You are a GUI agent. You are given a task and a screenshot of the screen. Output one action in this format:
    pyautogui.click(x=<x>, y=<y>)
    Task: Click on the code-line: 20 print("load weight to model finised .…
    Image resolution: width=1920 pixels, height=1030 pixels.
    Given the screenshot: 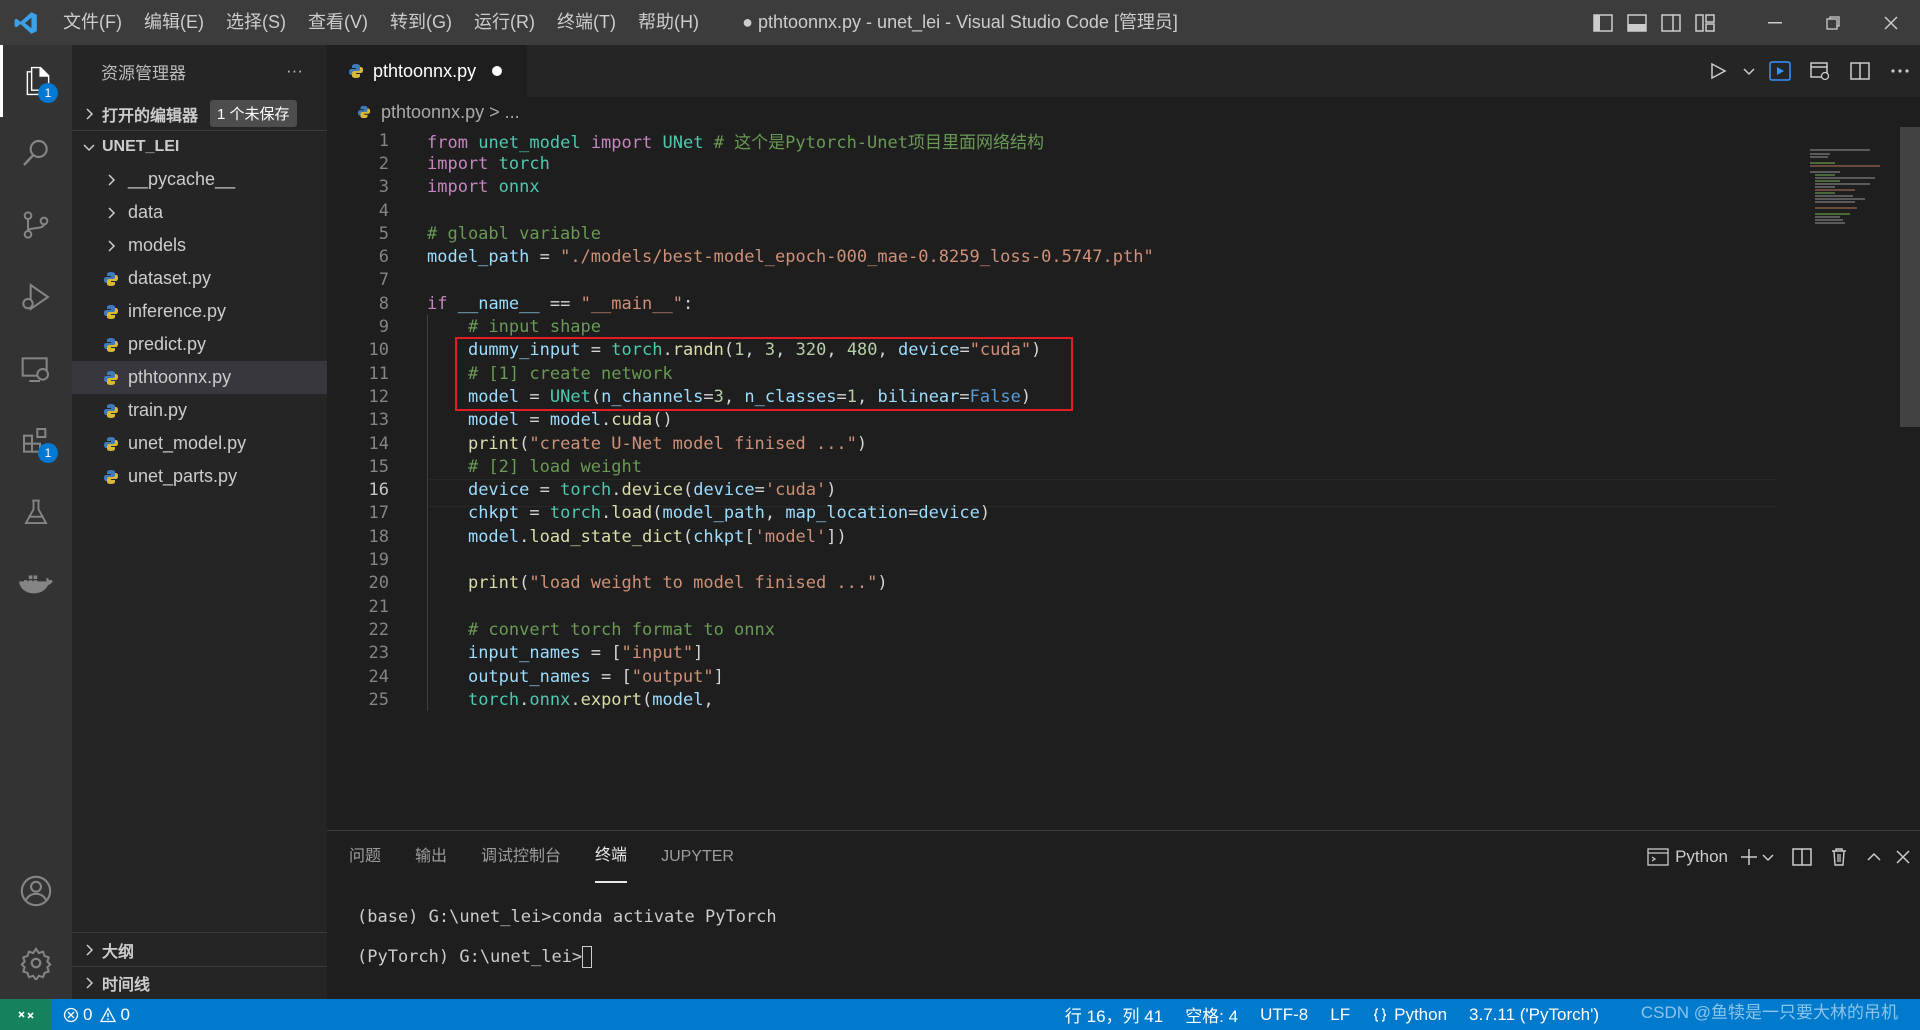 What is the action you would take?
    pyautogui.click(x=607, y=583)
    